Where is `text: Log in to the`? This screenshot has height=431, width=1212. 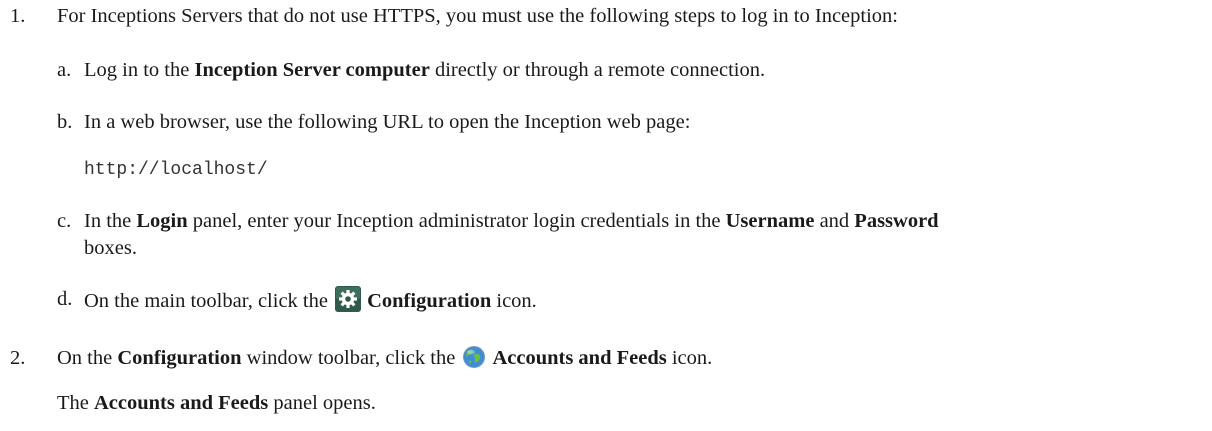
text: Log in to the is located at coordinates (139, 70).